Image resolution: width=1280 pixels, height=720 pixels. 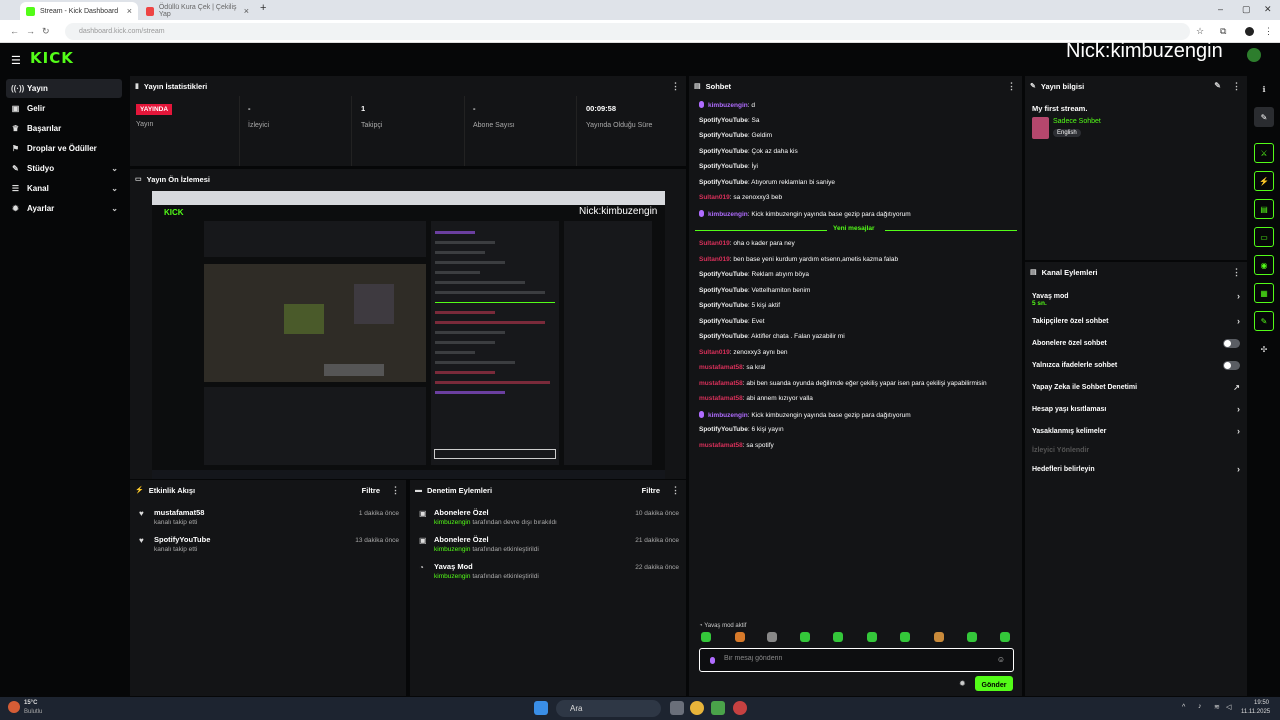 I want to click on url-field: dashboard.kick.com/stream, so click(x=627, y=31).